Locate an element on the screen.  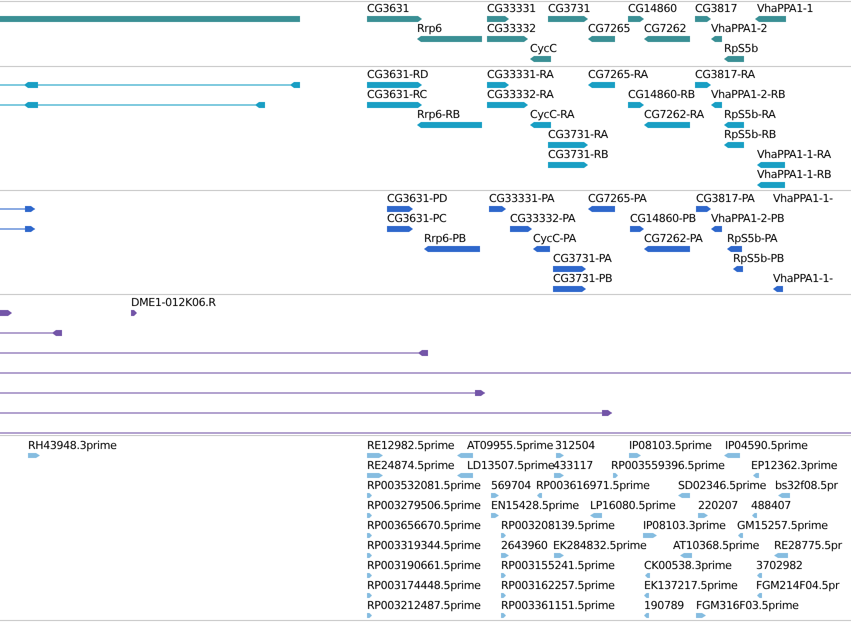
feature-label: DME1-012K06.R is located at coordinates (173, 303).